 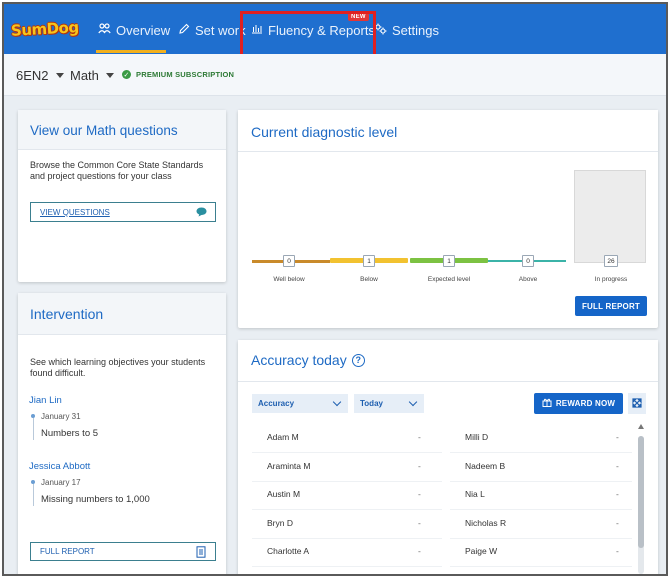 I want to click on accuracy-period-dropdown: Today, so click(x=389, y=403).